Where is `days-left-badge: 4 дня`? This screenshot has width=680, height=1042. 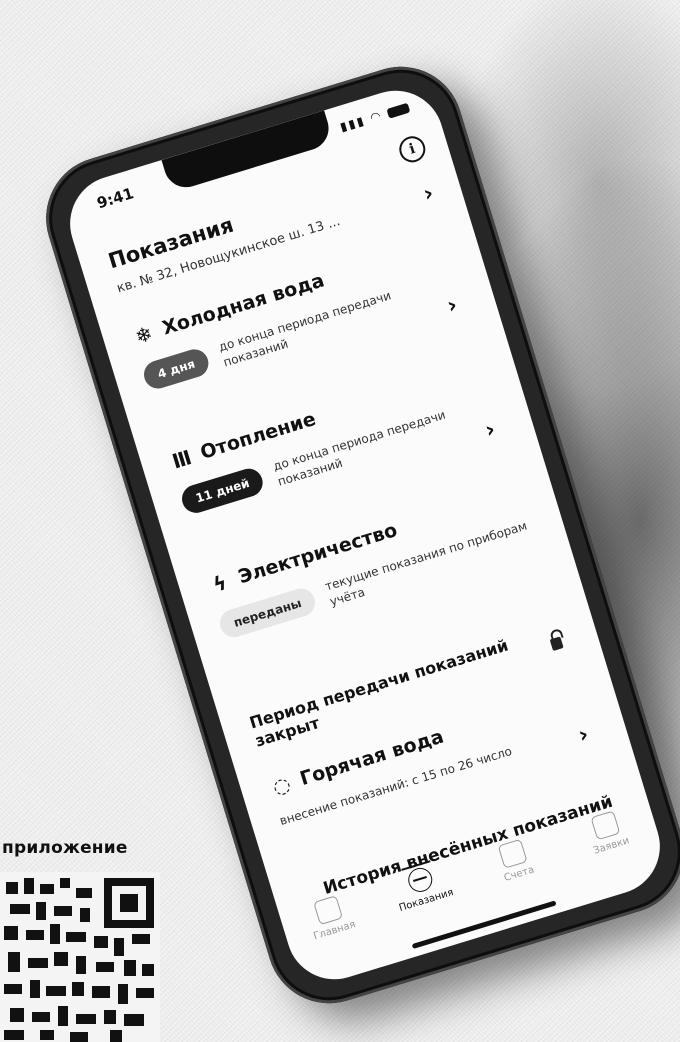 days-left-badge: 4 дня is located at coordinates (176, 368).